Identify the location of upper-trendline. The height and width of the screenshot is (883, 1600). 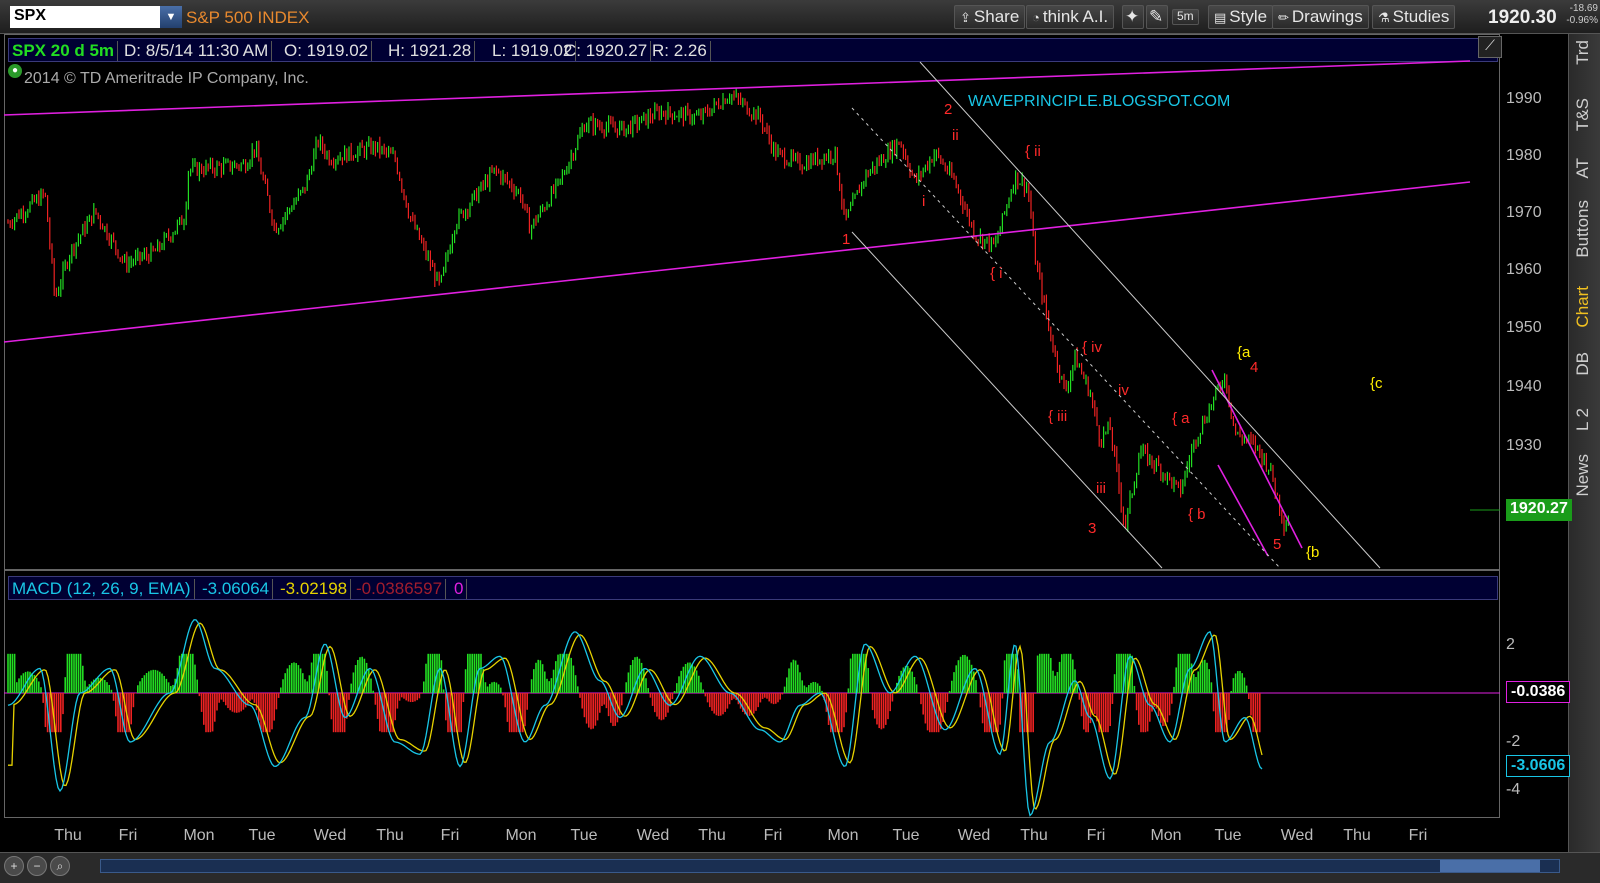
(737, 88).